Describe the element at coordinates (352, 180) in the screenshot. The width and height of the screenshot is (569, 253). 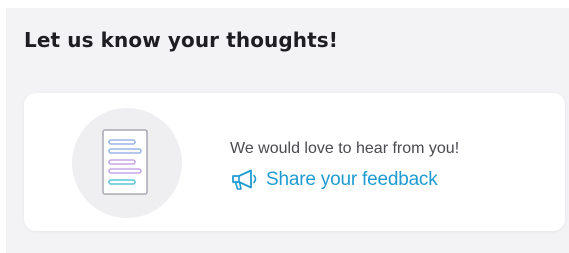
I see `share-feedback-label: Share your feedback` at that location.